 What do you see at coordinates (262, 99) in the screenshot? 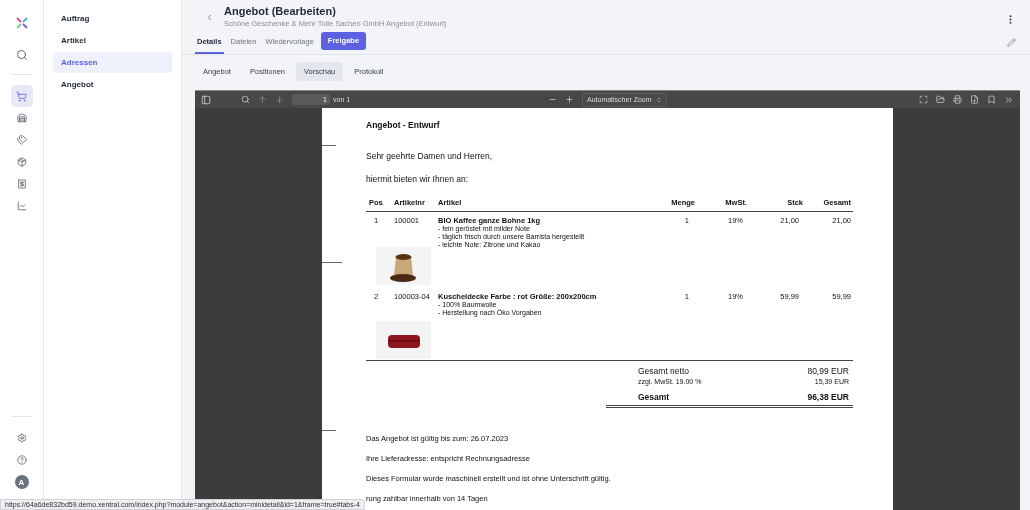
I see `arrow-up-icon` at bounding box center [262, 99].